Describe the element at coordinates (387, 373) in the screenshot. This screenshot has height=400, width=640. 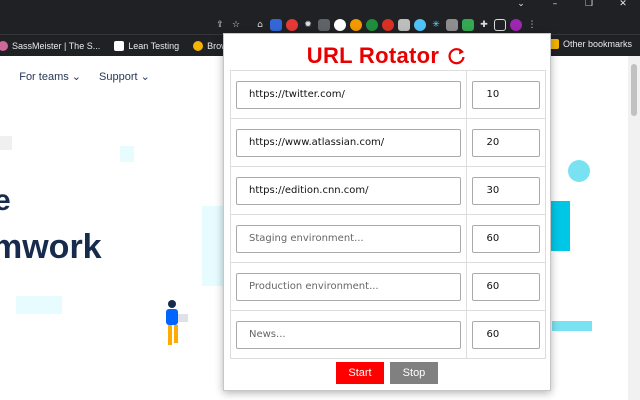
I see `action-buttons: Start Stop` at that location.